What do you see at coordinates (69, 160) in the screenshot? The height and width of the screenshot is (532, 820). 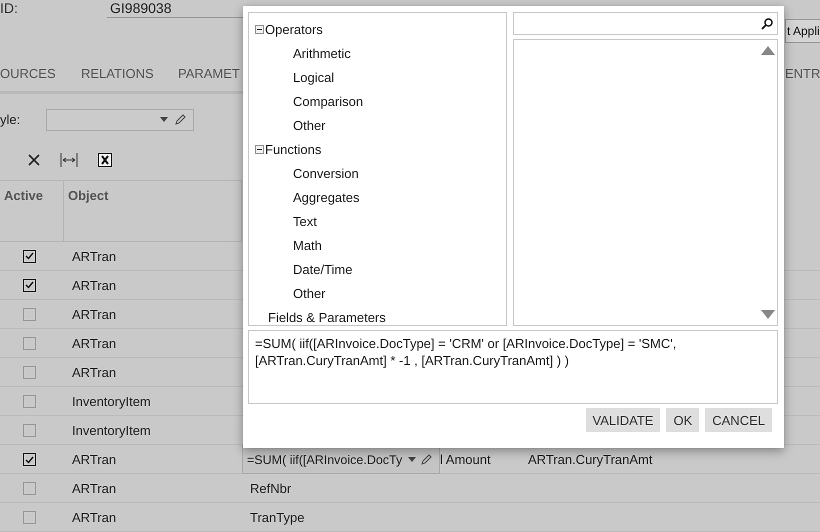 I see `fit-width-icon` at bounding box center [69, 160].